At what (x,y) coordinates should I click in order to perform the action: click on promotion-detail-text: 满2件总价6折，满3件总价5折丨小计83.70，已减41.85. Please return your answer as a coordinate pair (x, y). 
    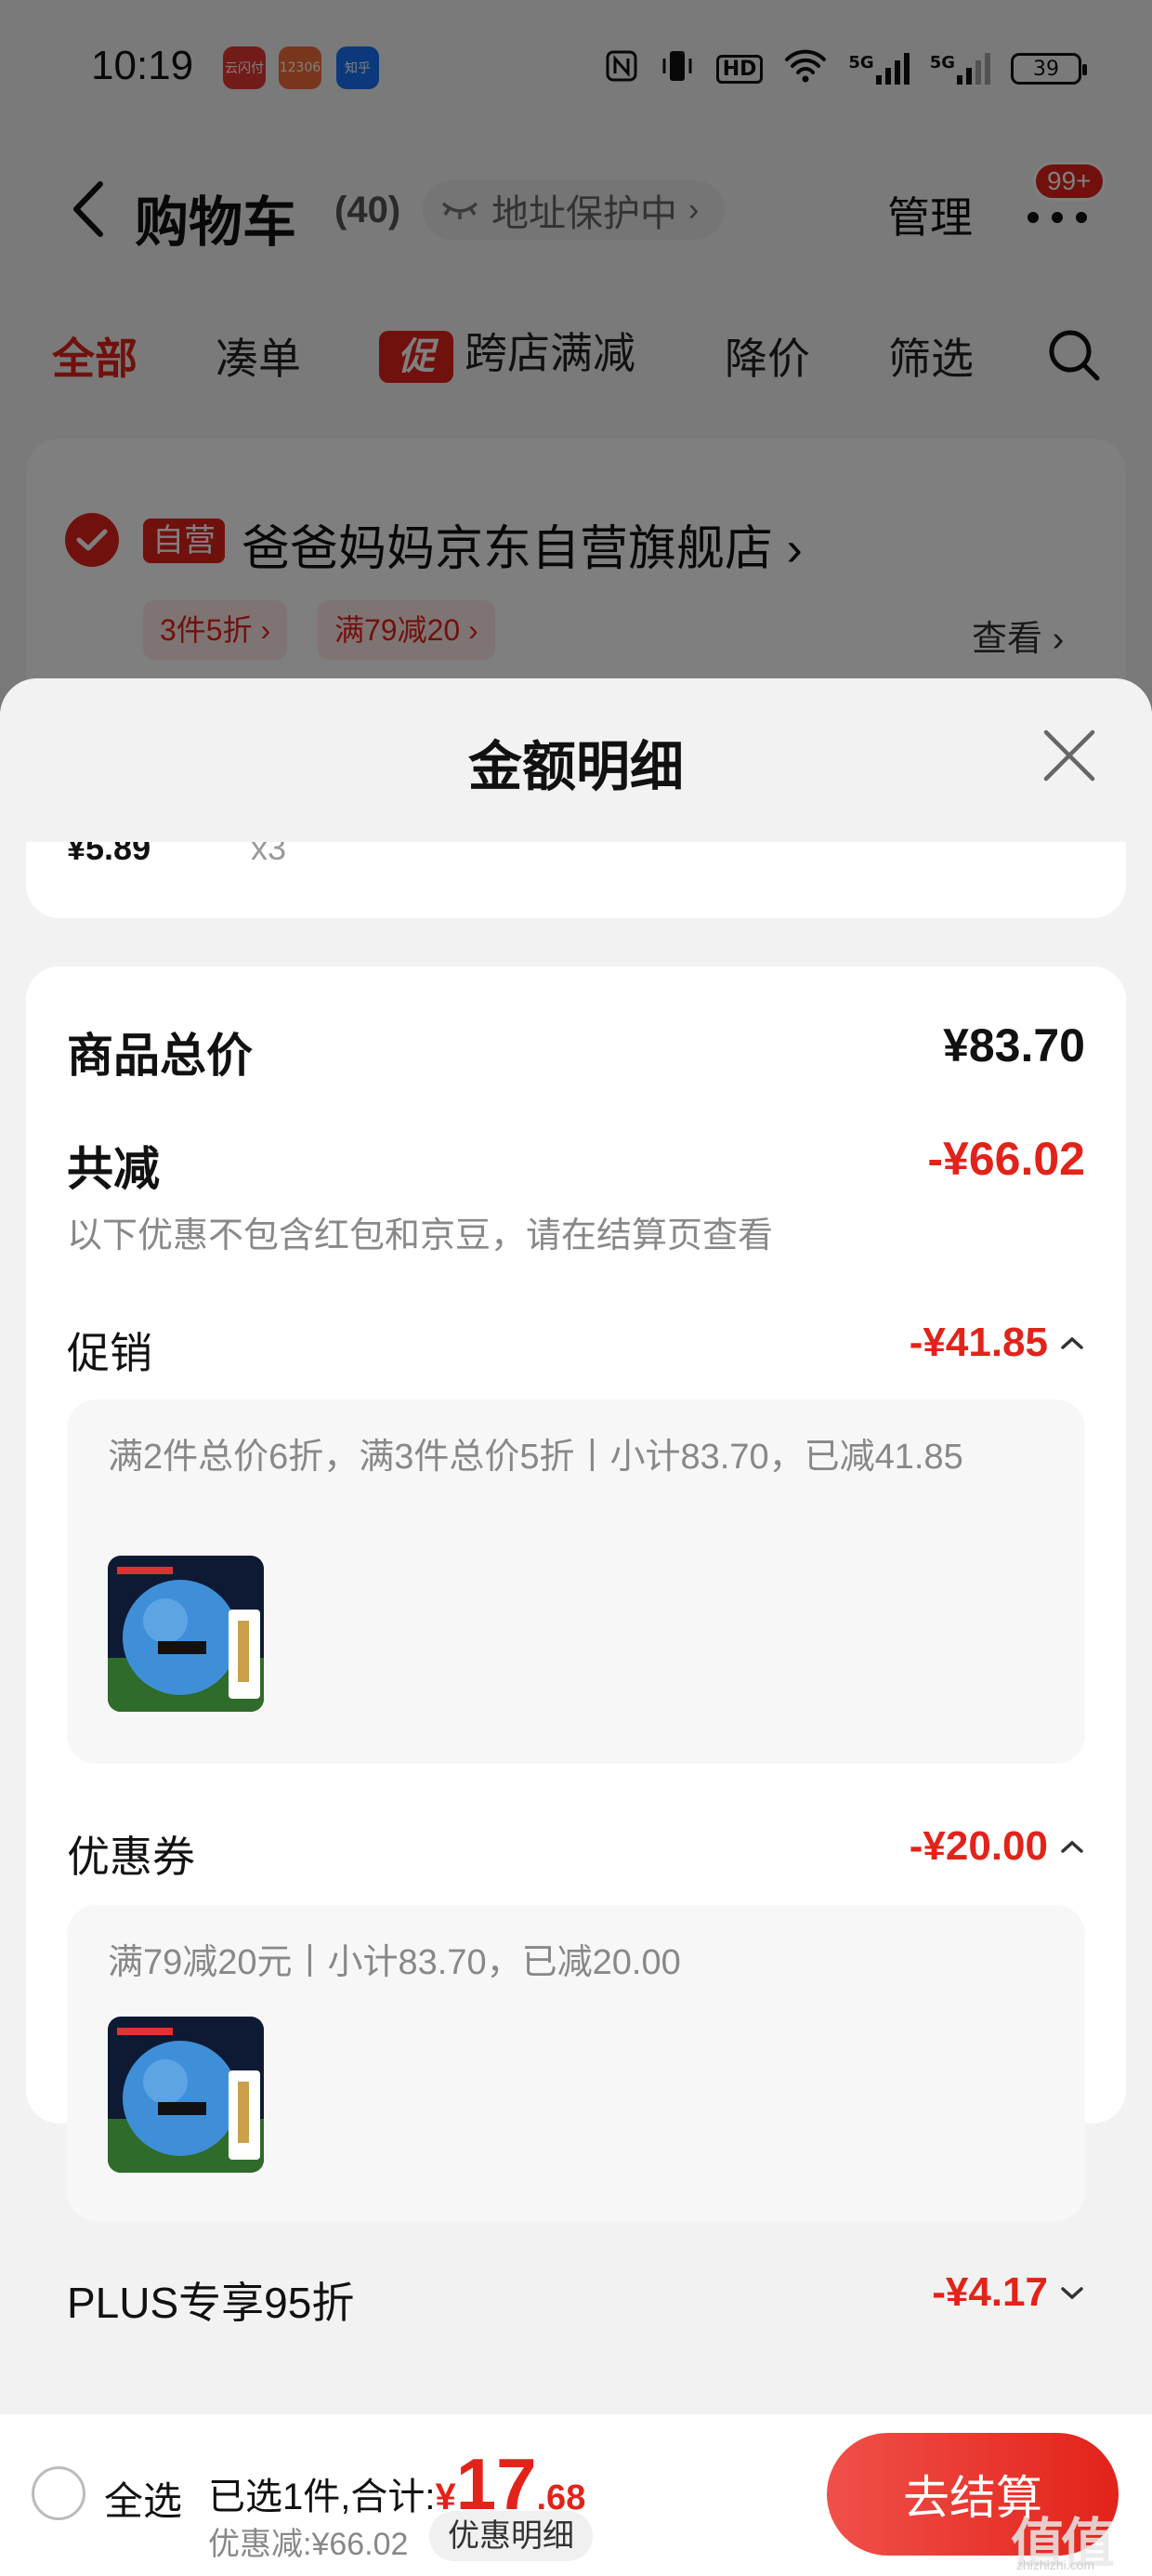
    Looking at the image, I should click on (535, 1457).